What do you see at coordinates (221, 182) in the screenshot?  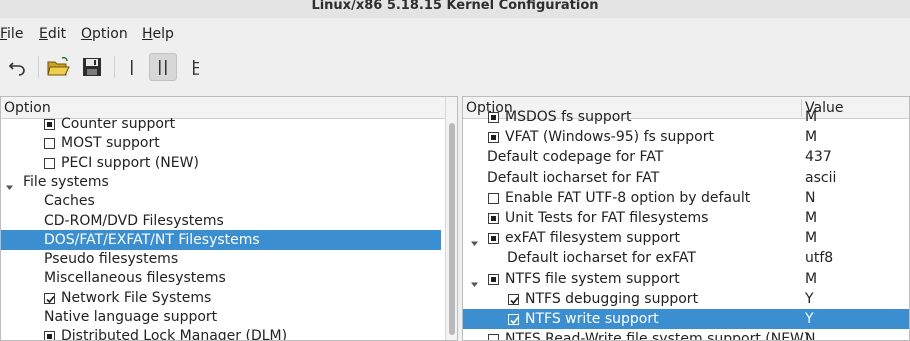 I see `option-row: File systems` at bounding box center [221, 182].